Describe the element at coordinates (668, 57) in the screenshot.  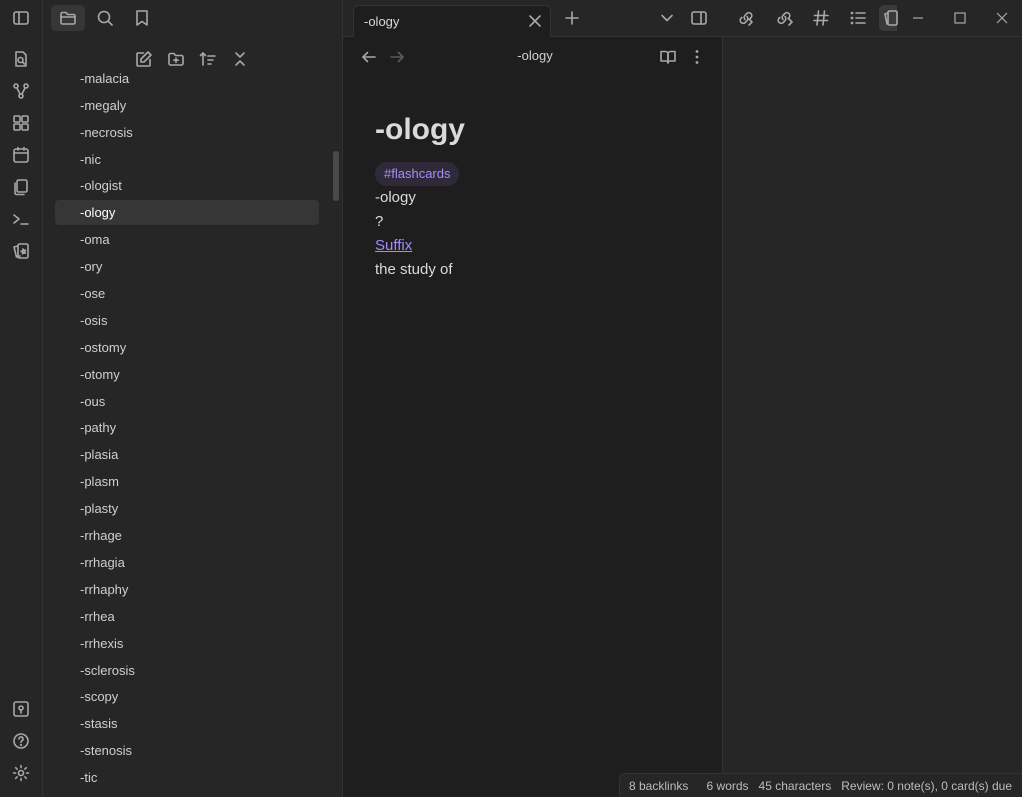
I see `book-open-icon` at that location.